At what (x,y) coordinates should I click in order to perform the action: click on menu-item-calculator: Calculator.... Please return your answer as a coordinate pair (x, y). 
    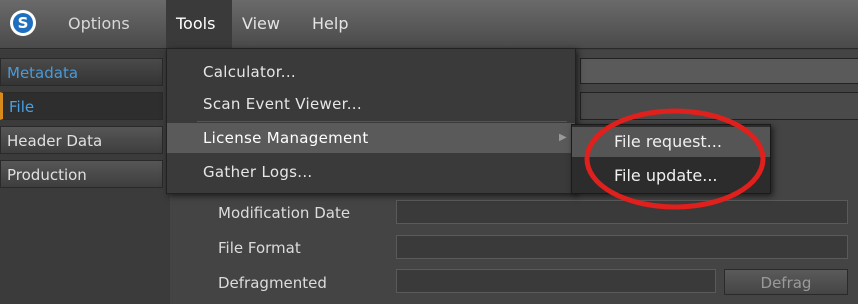
    Looking at the image, I should click on (371, 72).